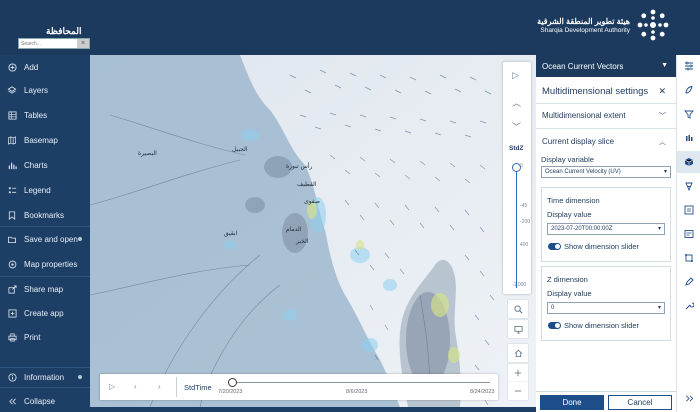  What do you see at coordinates (45, 140) in the screenshot?
I see `nav-basemap: Basemap` at bounding box center [45, 140].